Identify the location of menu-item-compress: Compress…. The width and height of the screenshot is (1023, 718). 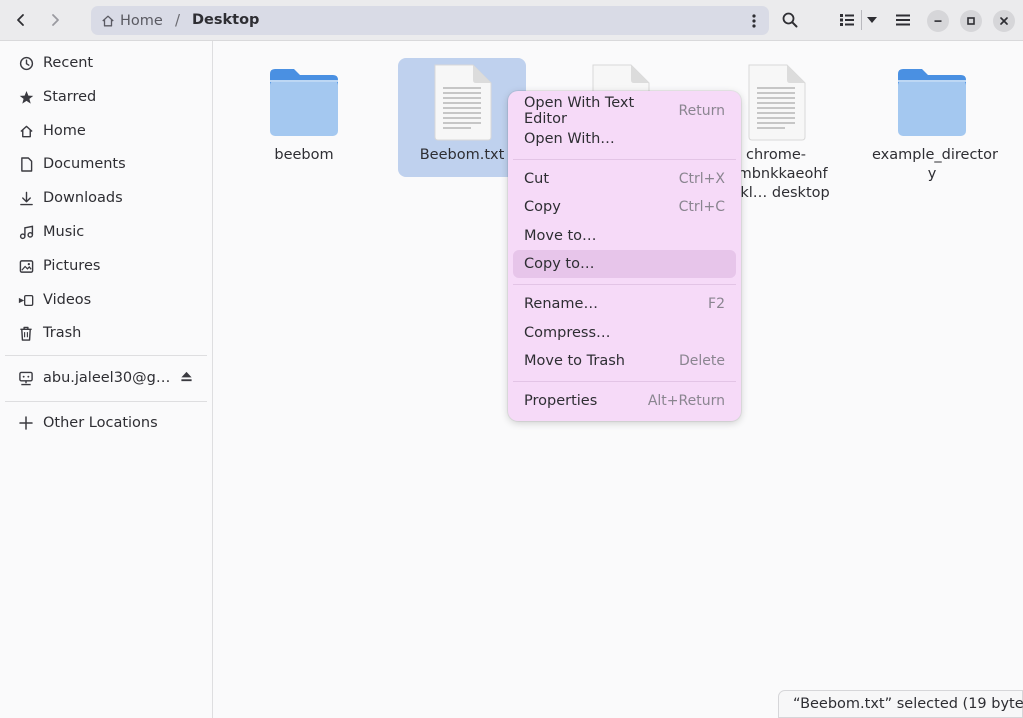
(624, 333).